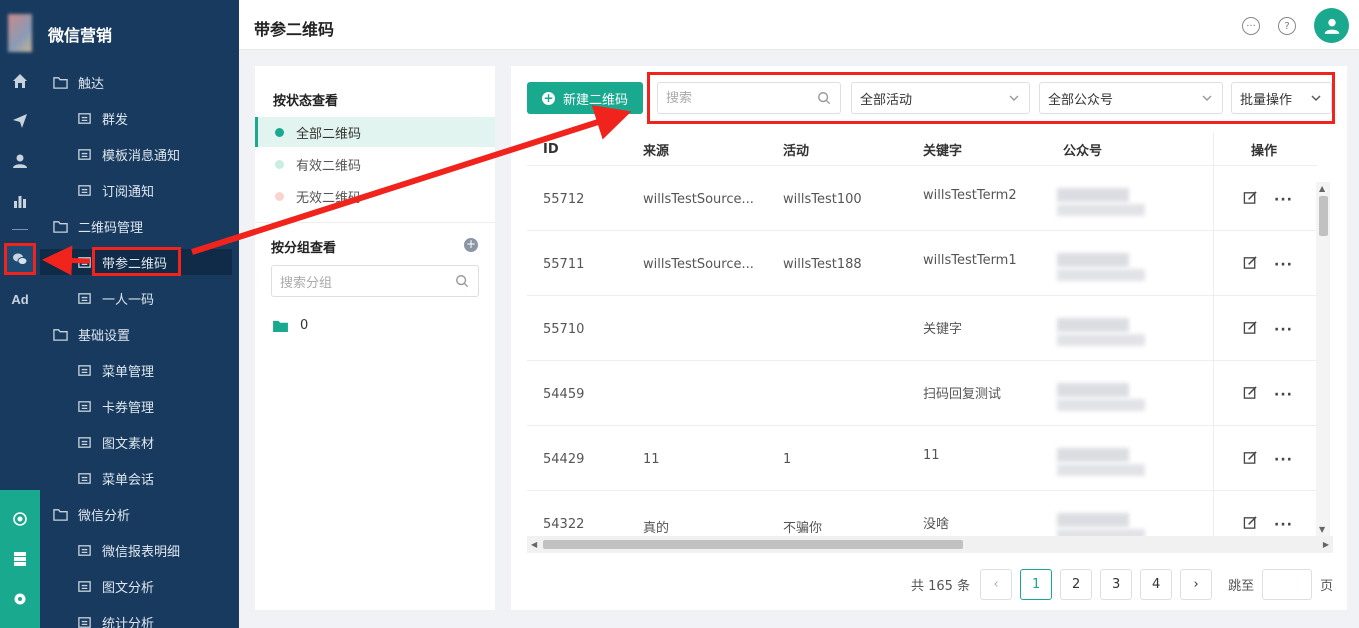  Describe the element at coordinates (1326, 544) in the screenshot. I see `scroll-right-icon: ▶` at that location.